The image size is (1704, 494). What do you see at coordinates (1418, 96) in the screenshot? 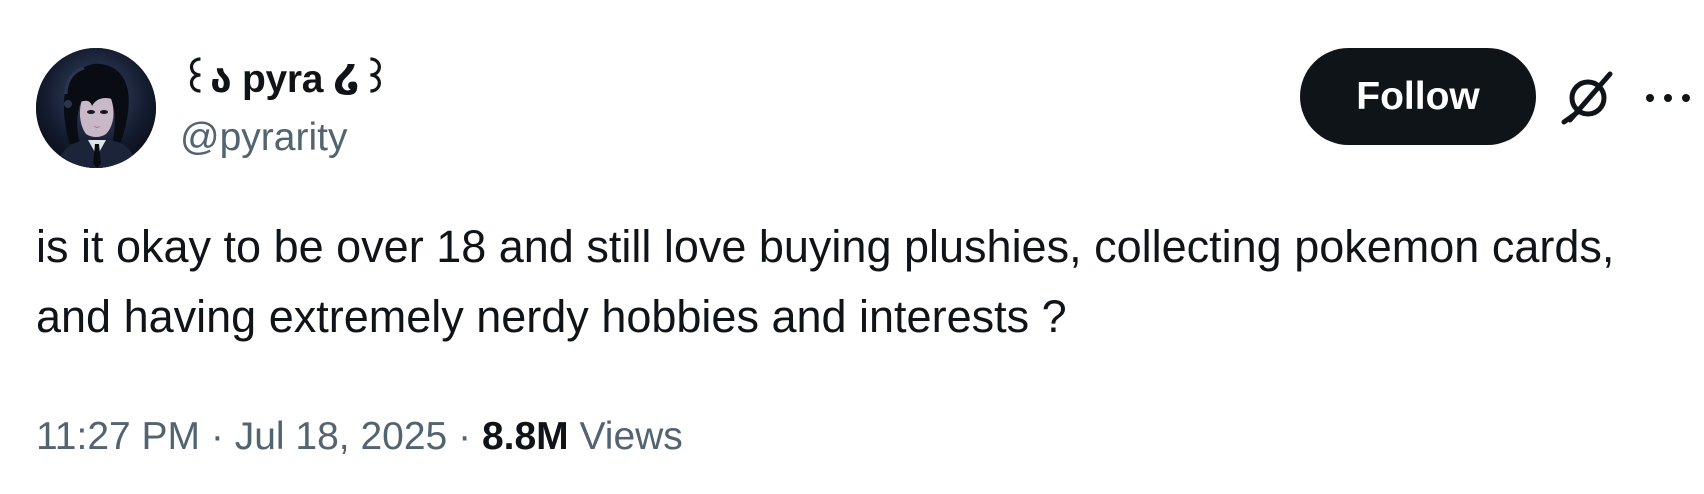
I see `follow-button: Follow` at bounding box center [1418, 96].